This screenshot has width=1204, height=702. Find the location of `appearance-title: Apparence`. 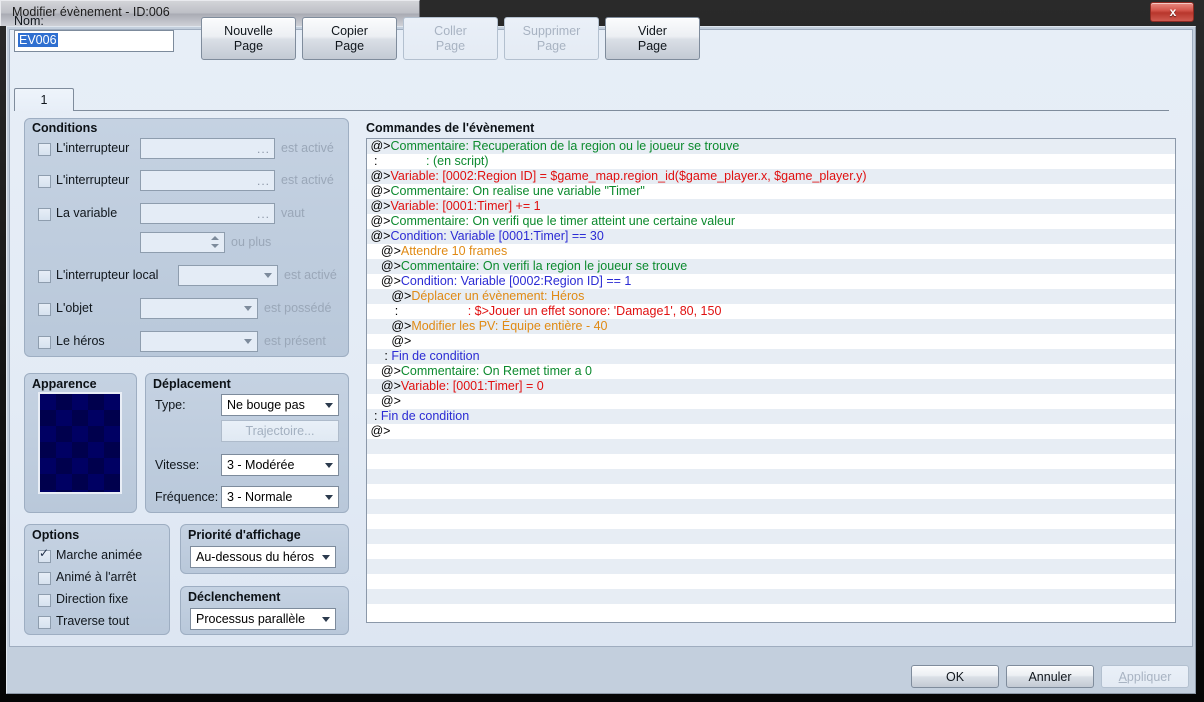

appearance-title: Apparence is located at coordinates (64, 384).